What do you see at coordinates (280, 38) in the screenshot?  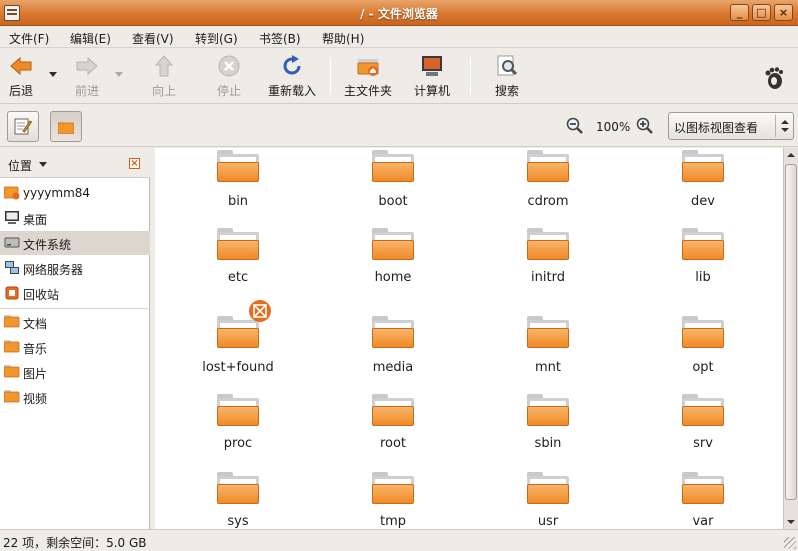 I see `menu-bookmarks: 书签(B)` at bounding box center [280, 38].